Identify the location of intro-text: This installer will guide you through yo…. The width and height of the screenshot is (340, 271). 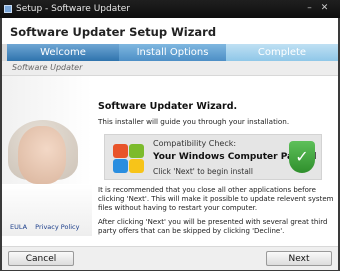
(194, 121).